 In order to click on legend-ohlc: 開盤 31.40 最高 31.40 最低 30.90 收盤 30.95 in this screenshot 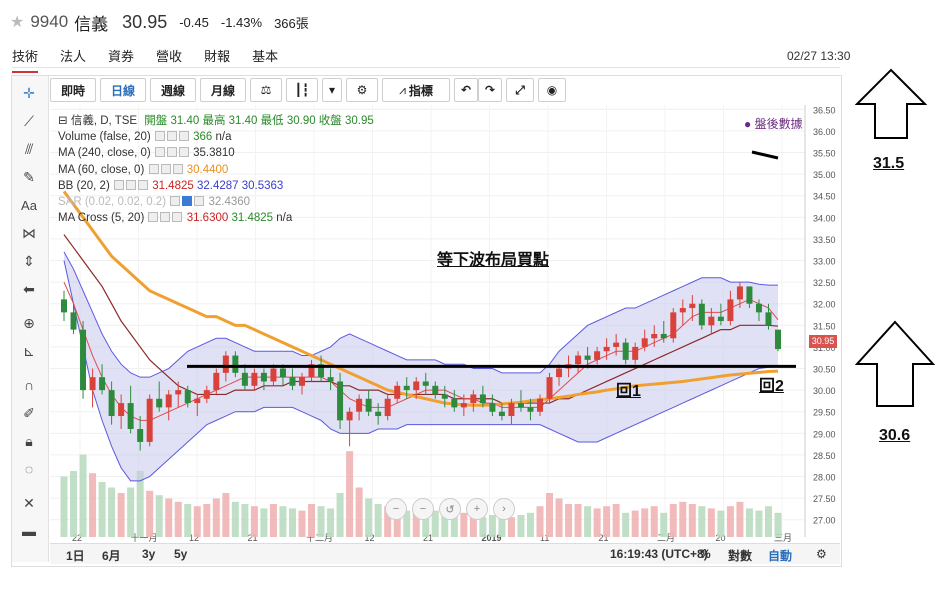, I will do `click(259, 121)`.